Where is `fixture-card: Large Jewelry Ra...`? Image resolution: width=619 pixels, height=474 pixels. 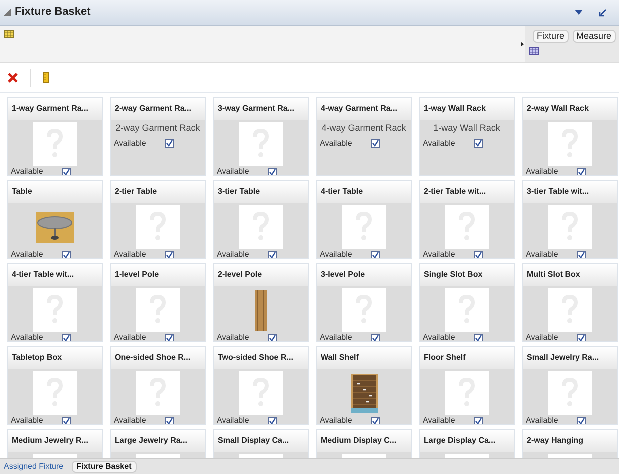
fixture-card: Large Jewelry Ra... is located at coordinates (158, 443).